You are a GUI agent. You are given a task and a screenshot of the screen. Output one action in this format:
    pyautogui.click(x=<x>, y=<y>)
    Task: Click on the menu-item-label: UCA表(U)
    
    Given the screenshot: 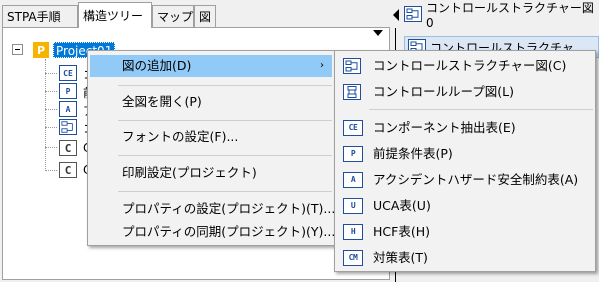 What is the action you would take?
    pyautogui.click(x=402, y=205)
    